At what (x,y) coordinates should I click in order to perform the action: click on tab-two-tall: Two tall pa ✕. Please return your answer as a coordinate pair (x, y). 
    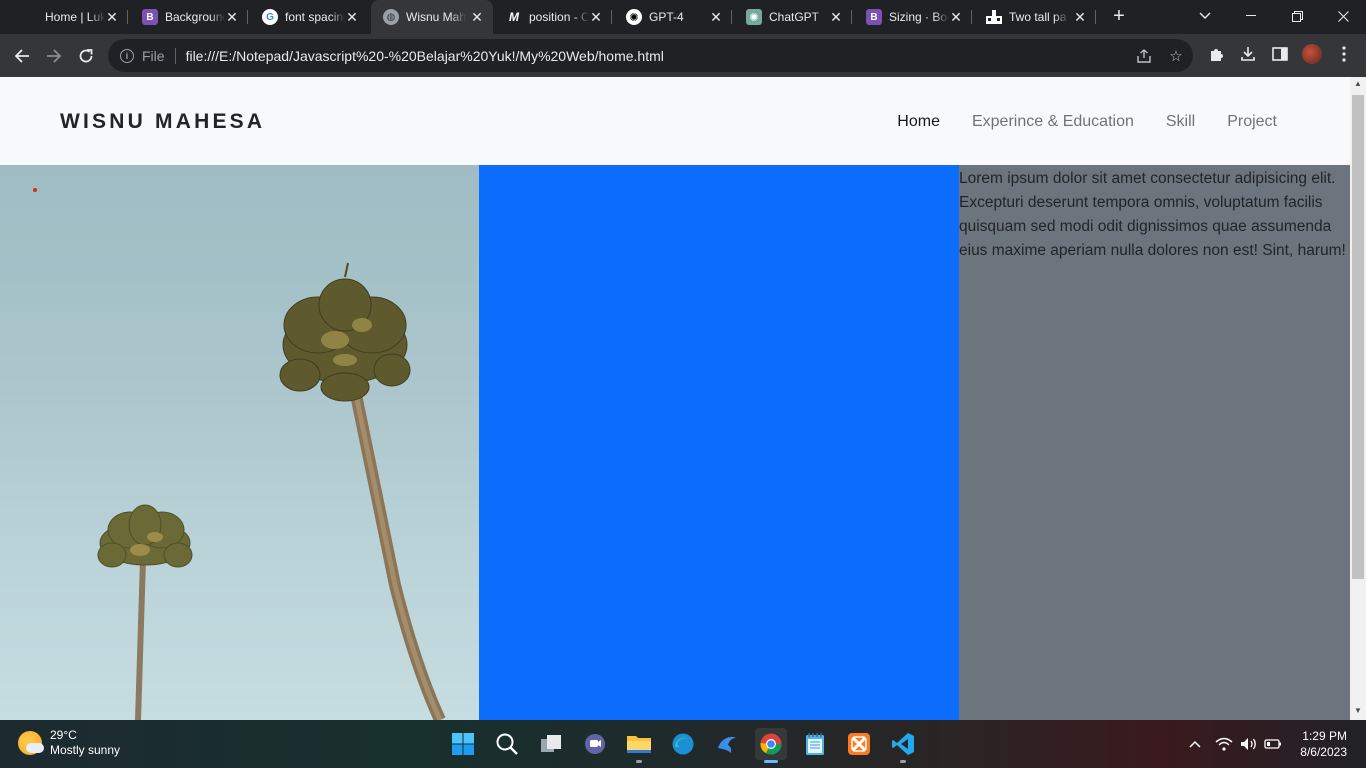
    Looking at the image, I should click on (1035, 17).